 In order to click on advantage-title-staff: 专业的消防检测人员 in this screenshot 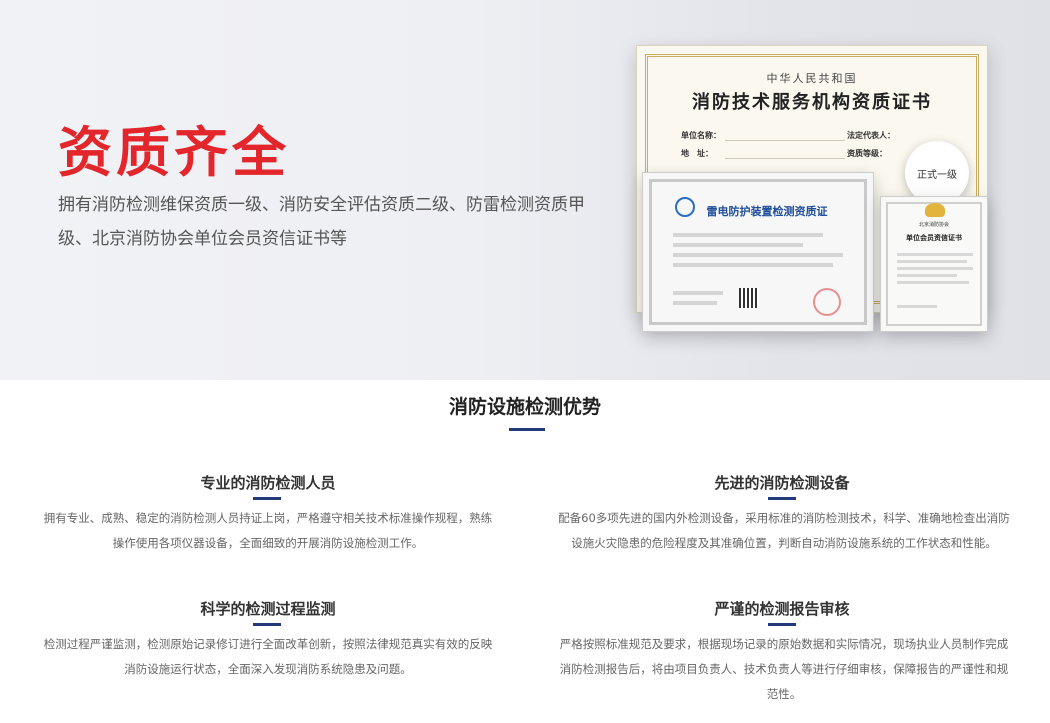, I will do `click(268, 483)`.